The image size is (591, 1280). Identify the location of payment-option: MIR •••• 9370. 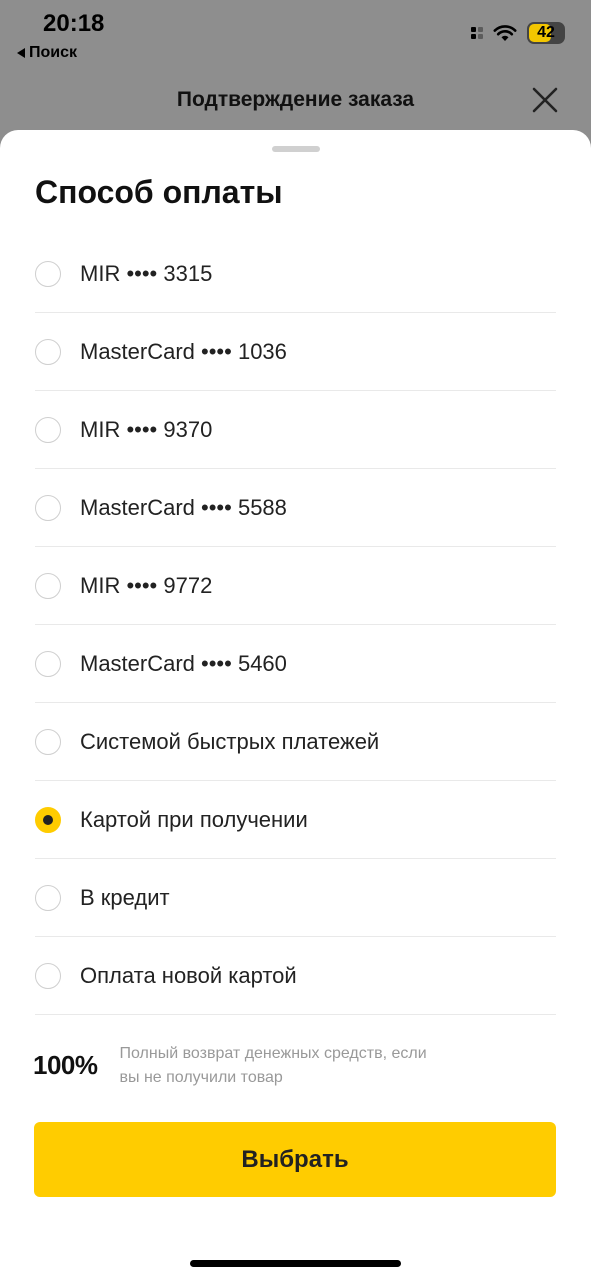
(295, 430).